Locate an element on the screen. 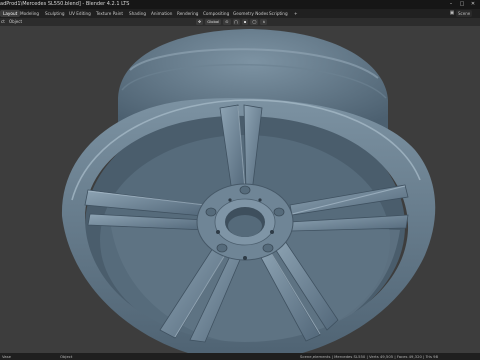 This screenshot has width=480, height=360. tab-shading: Shading is located at coordinates (137, 13).